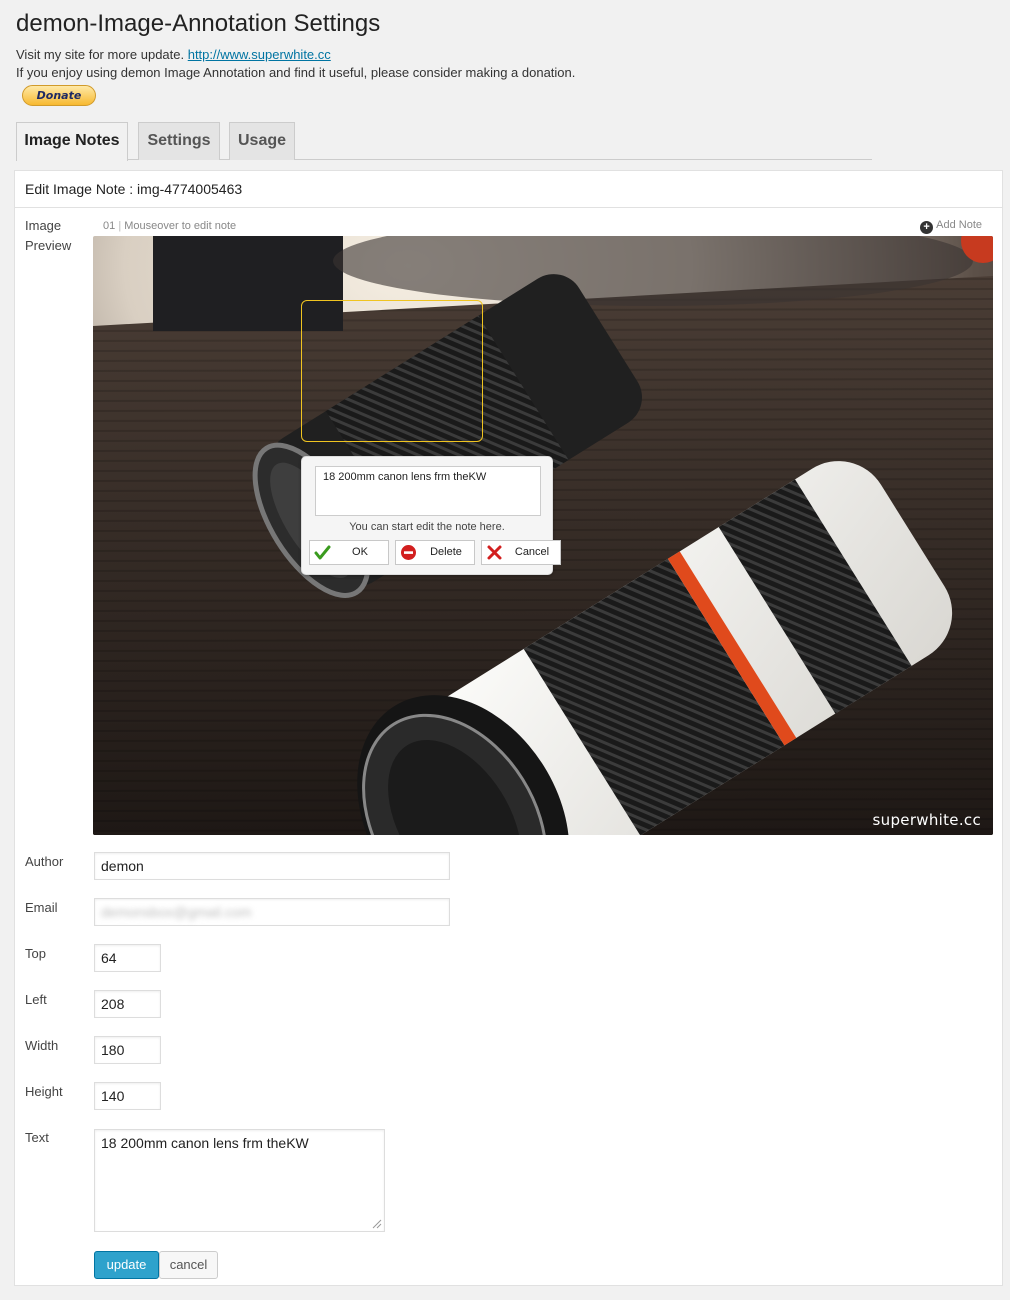 The image size is (1010, 1300). Describe the element at coordinates (272, 866) in the screenshot. I see `author-input: demon` at that location.